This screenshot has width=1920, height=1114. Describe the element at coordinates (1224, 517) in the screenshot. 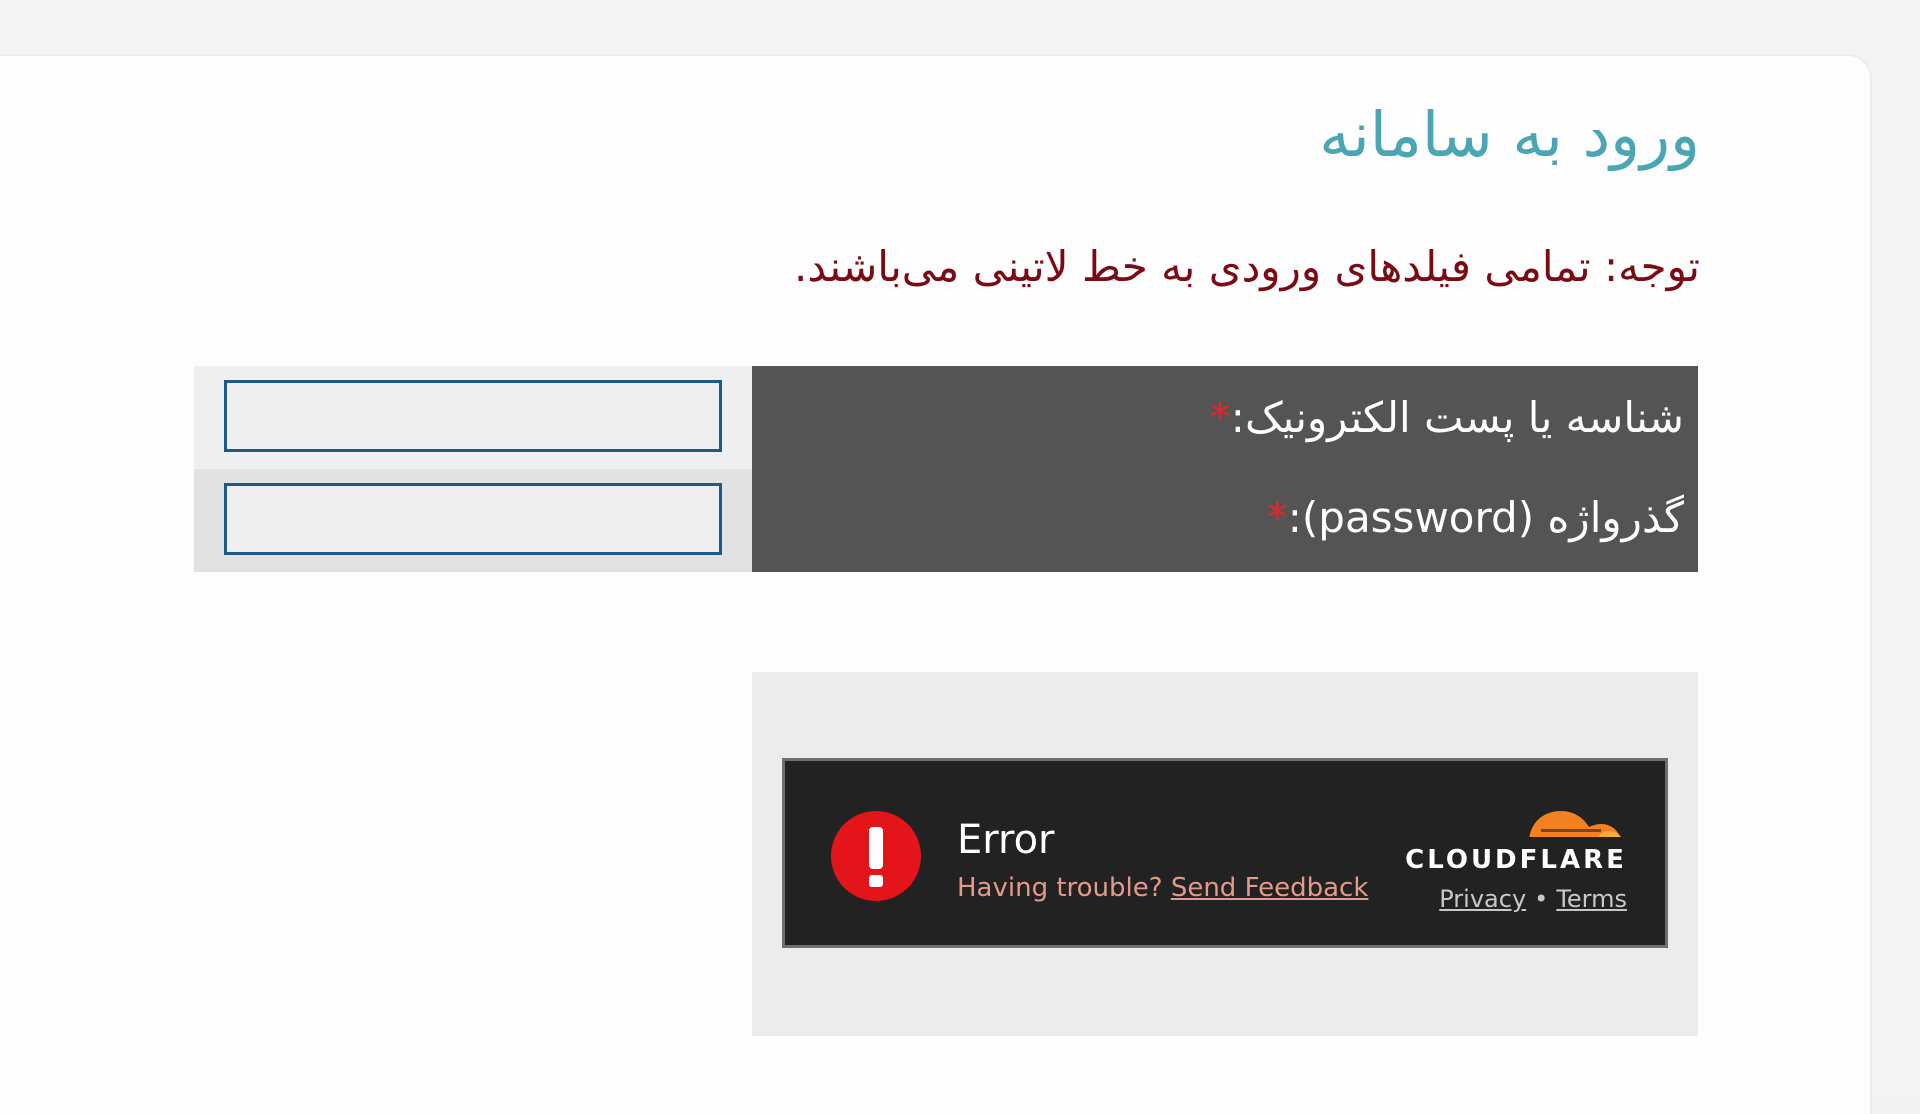

I see `password-label-row: گذرواژه (password): *` at that location.